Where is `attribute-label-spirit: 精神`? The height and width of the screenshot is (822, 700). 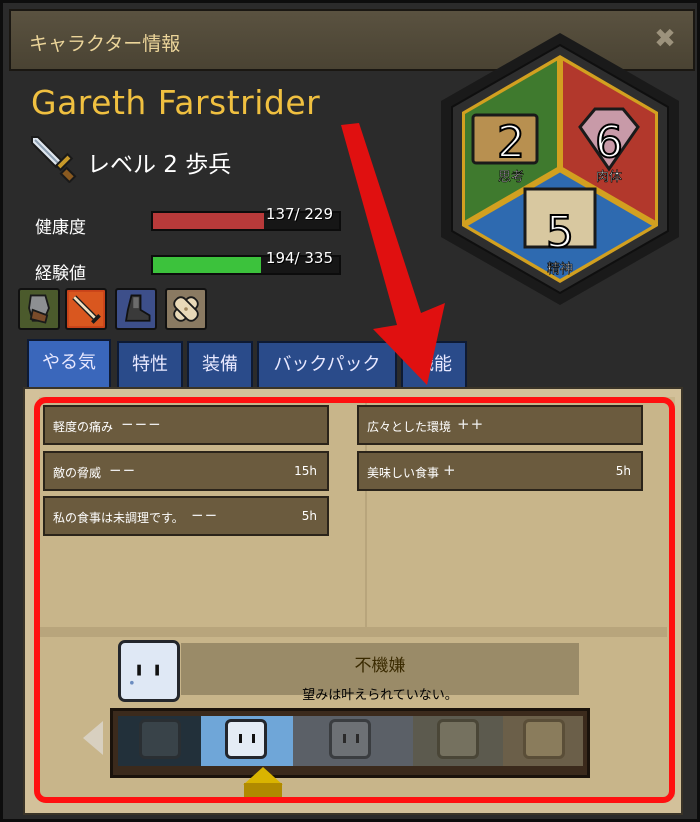 attribute-label-spirit: 精神 is located at coordinates (560, 269).